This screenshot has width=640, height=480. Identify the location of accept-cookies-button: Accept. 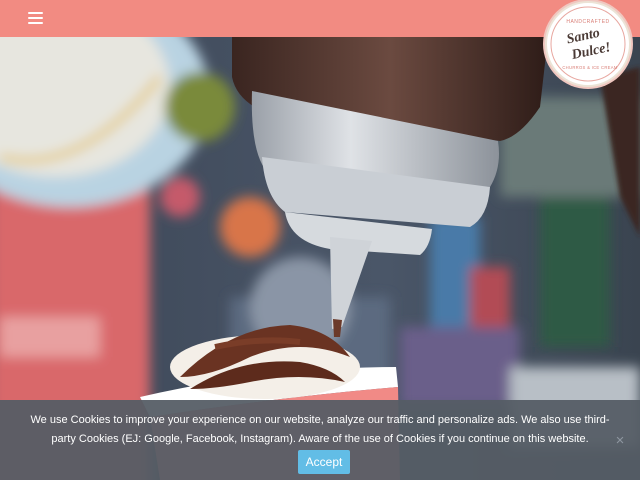
(324, 462).